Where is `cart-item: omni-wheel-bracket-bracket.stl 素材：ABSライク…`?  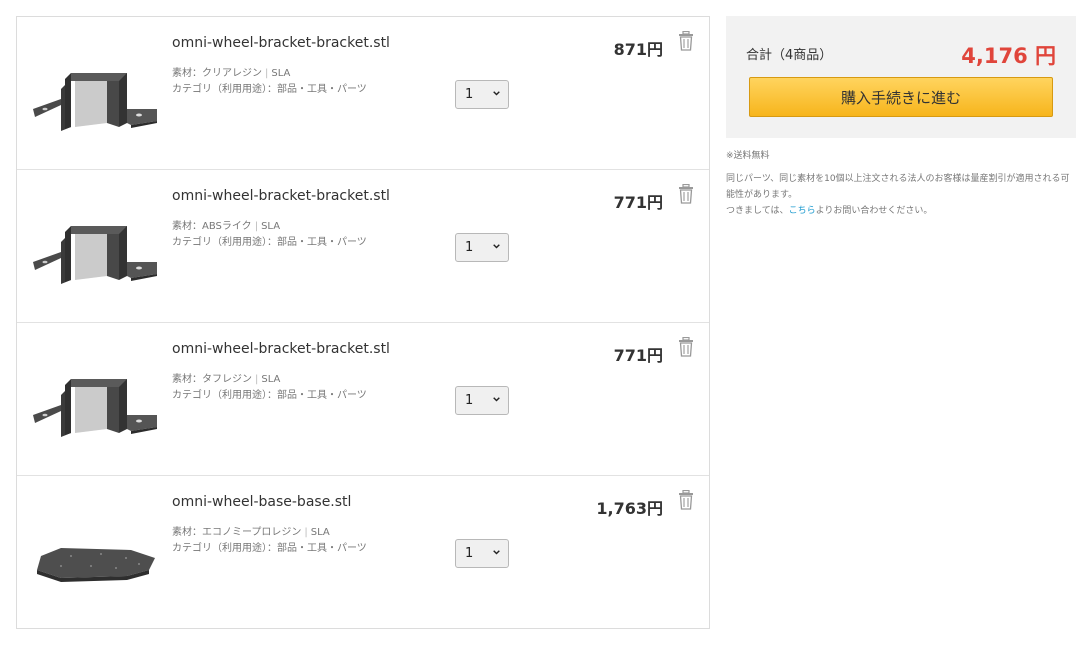
cart-item: omni-wheel-bracket-bracket.stl 素材：ABSライク… is located at coordinates (363, 246).